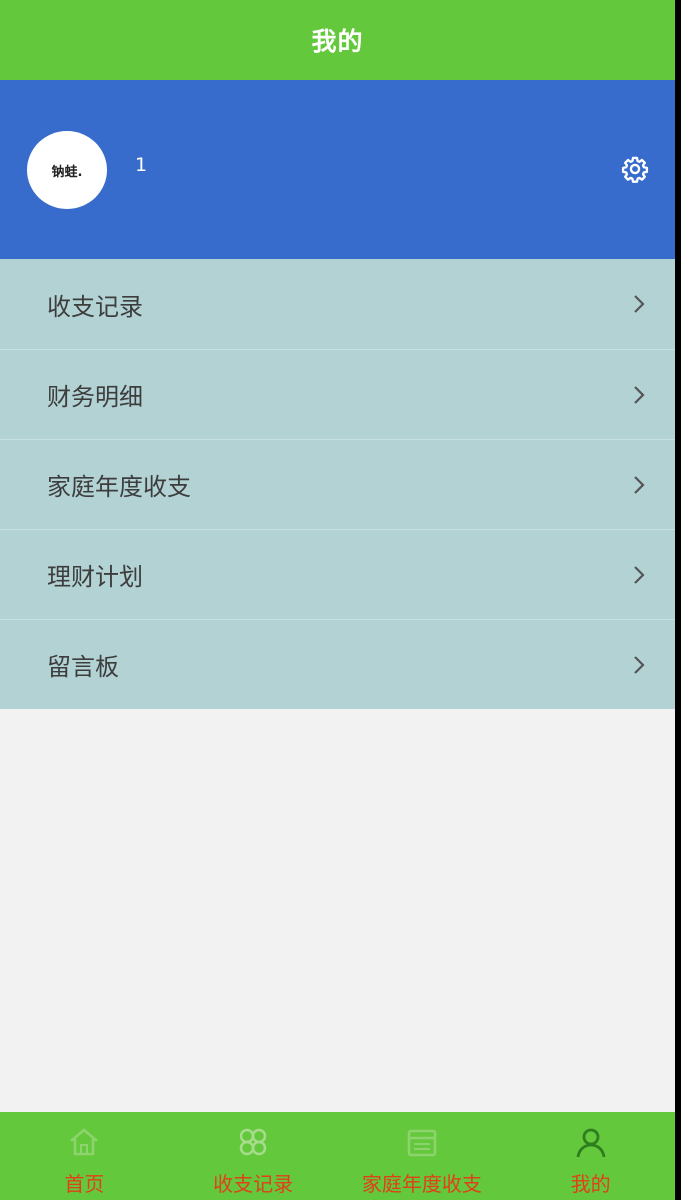 Image resolution: width=681 pixels, height=1200 pixels. Describe the element at coordinates (590, 1184) in the screenshot. I see `tab-label: 我的` at that location.